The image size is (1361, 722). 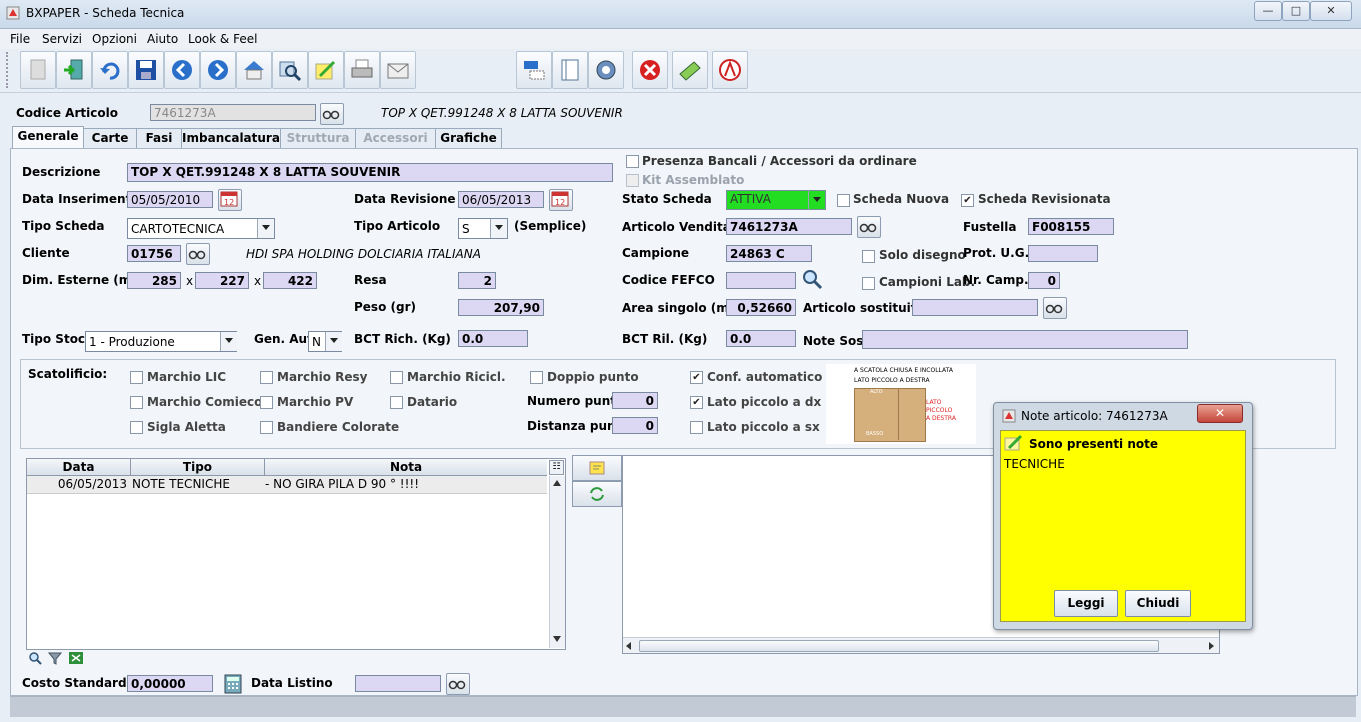 I want to click on menu-servizi: Servizi, so click(x=62, y=39).